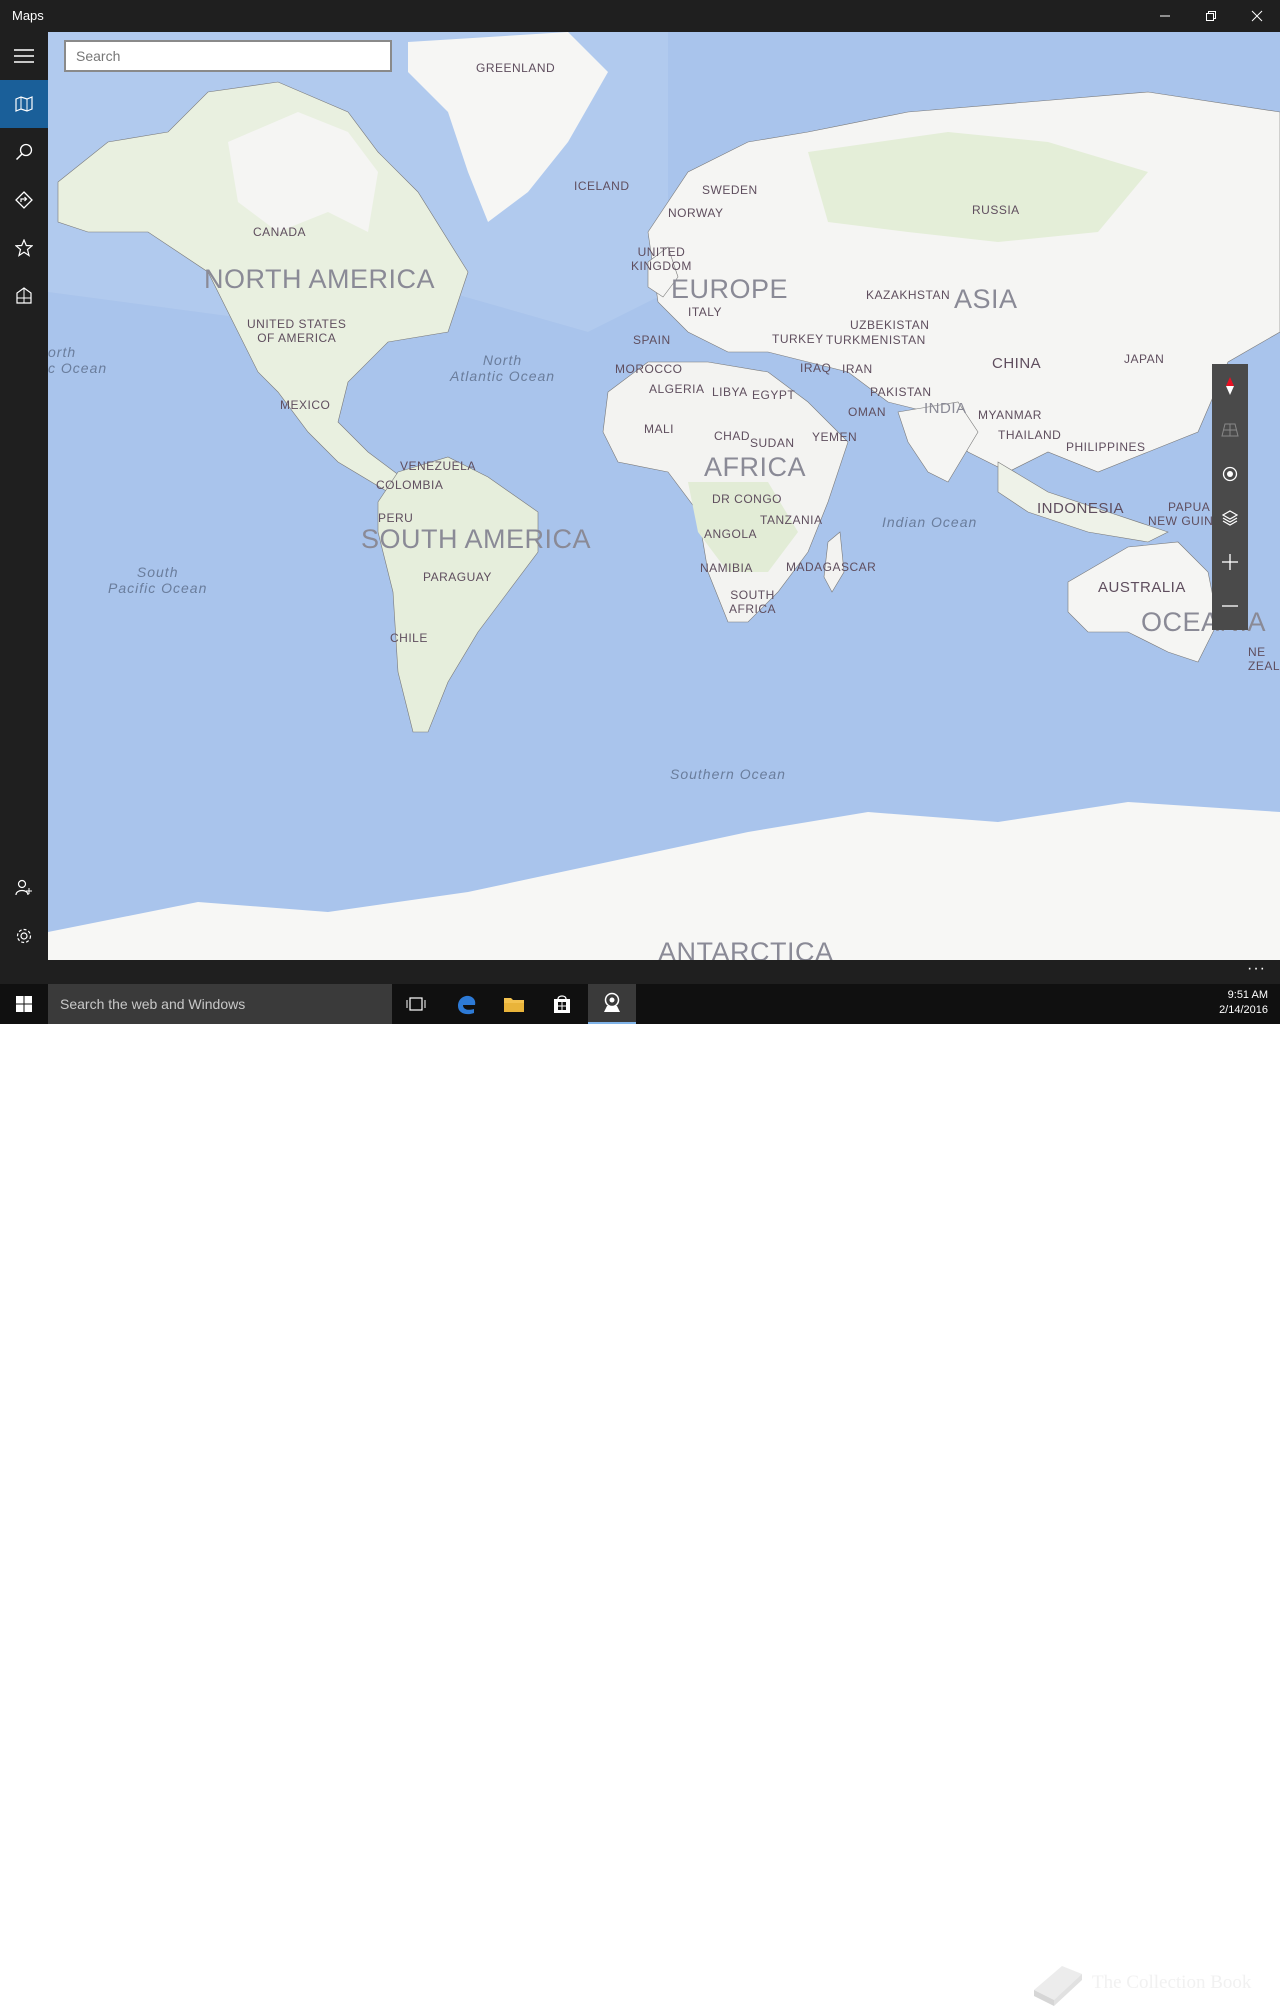 The width and height of the screenshot is (1280, 2008). I want to click on zoom-in-button, so click(1230, 562).